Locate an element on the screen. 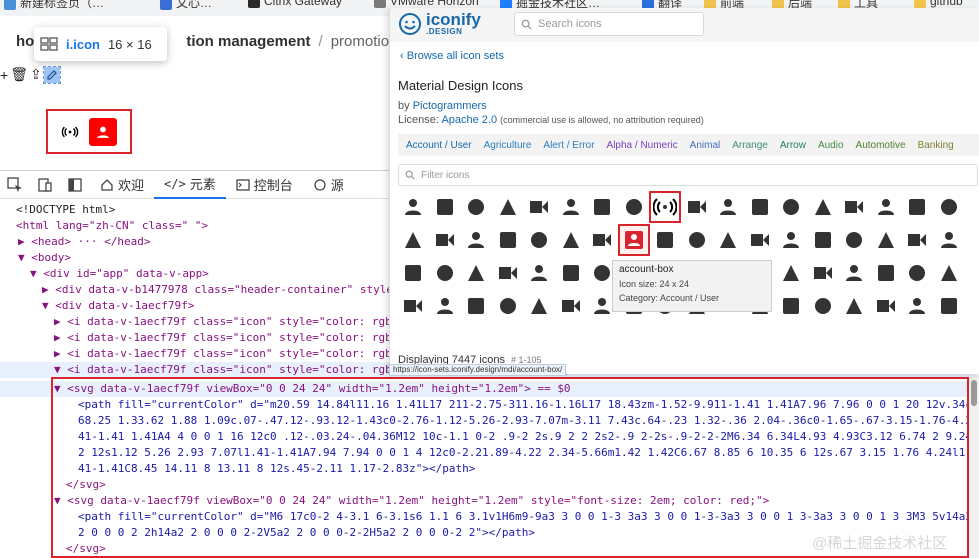  category-item: Banking is located at coordinates (936, 145).